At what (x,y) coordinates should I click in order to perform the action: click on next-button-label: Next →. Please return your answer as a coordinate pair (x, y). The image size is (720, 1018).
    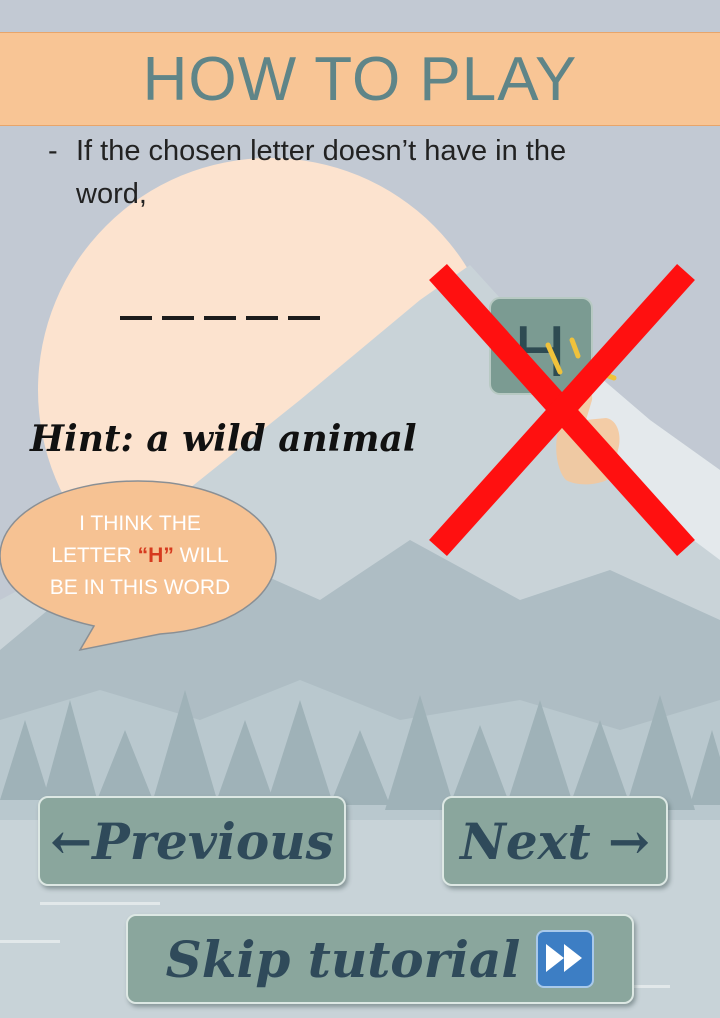
    Looking at the image, I should click on (555, 841).